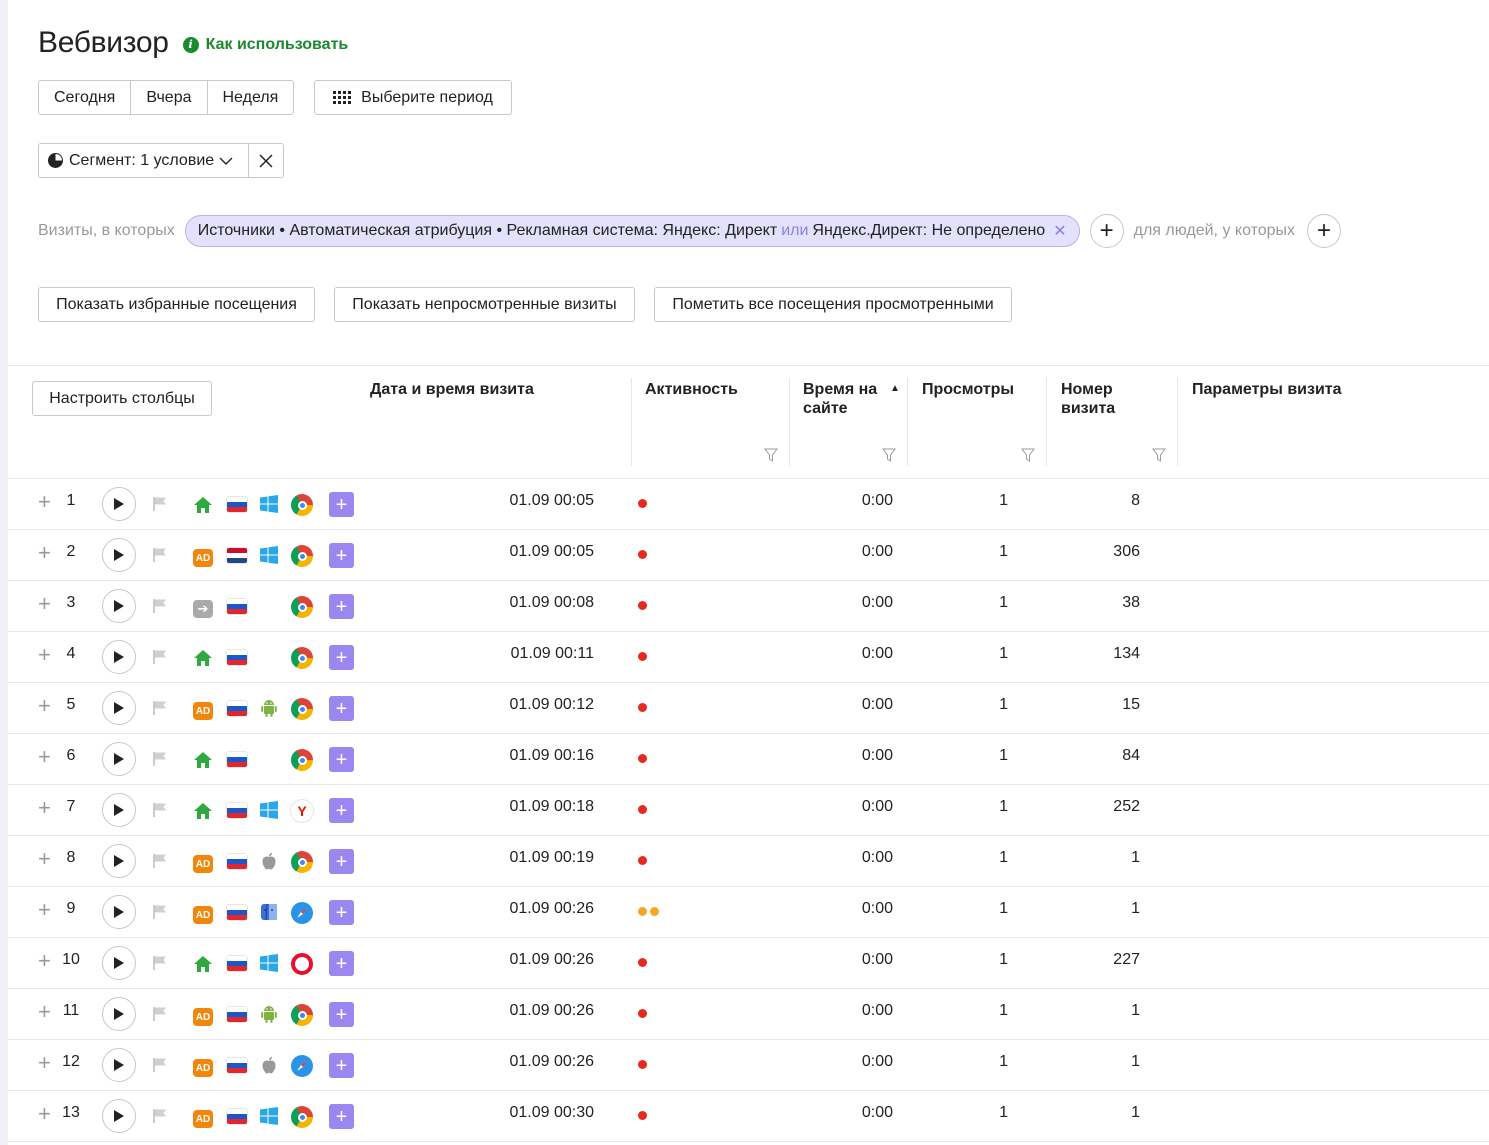  Describe the element at coordinates (1088, 399) in the screenshot. I see `column-header-visit-number: Номер визита` at that location.